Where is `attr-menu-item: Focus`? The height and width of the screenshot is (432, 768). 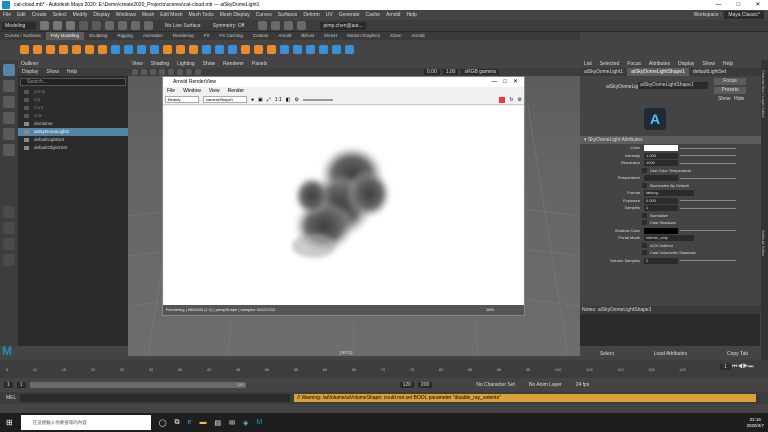 attr-menu-item: Focus is located at coordinates (634, 64).